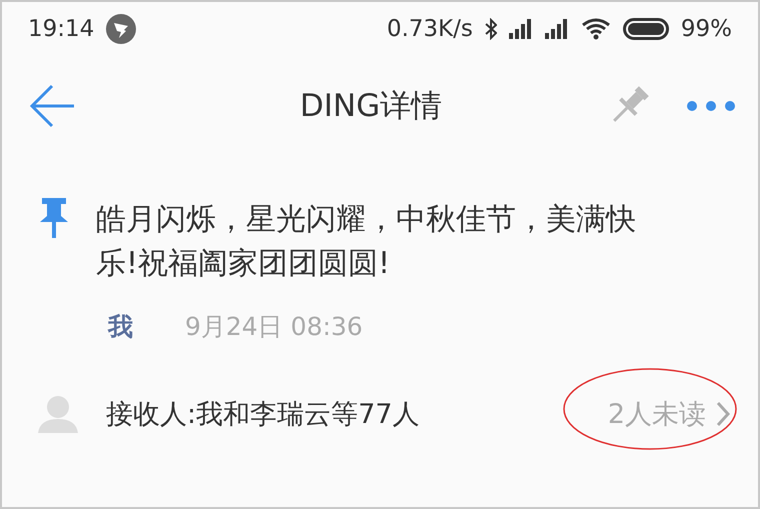 This screenshot has height=509, width=760. I want to click on more-icon, so click(711, 106).